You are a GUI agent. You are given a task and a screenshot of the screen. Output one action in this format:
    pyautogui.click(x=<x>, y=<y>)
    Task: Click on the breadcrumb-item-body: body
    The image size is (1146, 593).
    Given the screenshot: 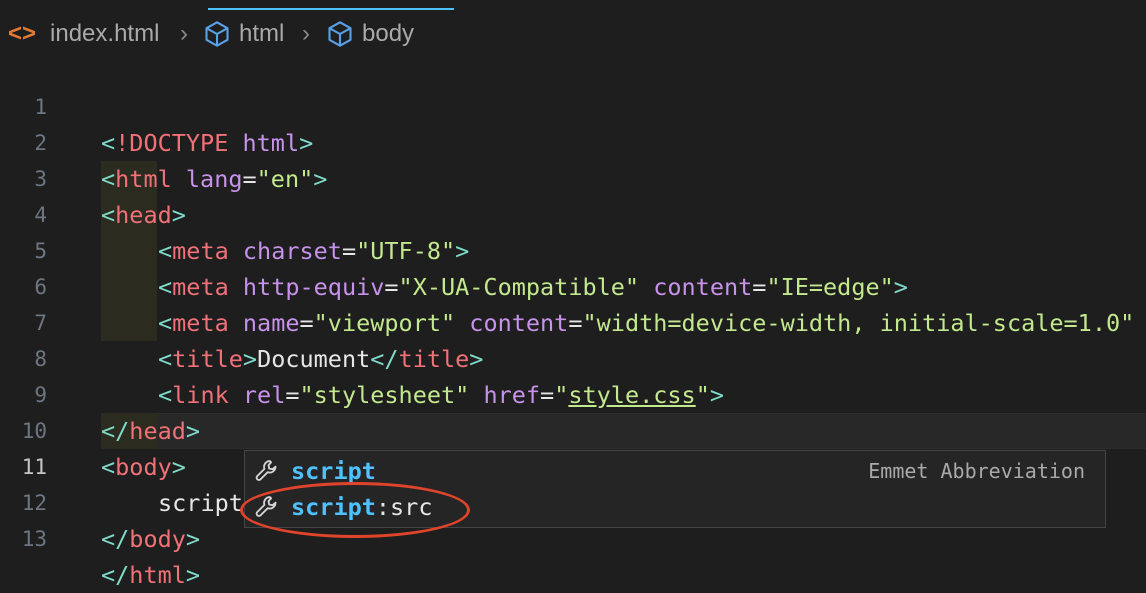 What is the action you would take?
    pyautogui.click(x=370, y=34)
    